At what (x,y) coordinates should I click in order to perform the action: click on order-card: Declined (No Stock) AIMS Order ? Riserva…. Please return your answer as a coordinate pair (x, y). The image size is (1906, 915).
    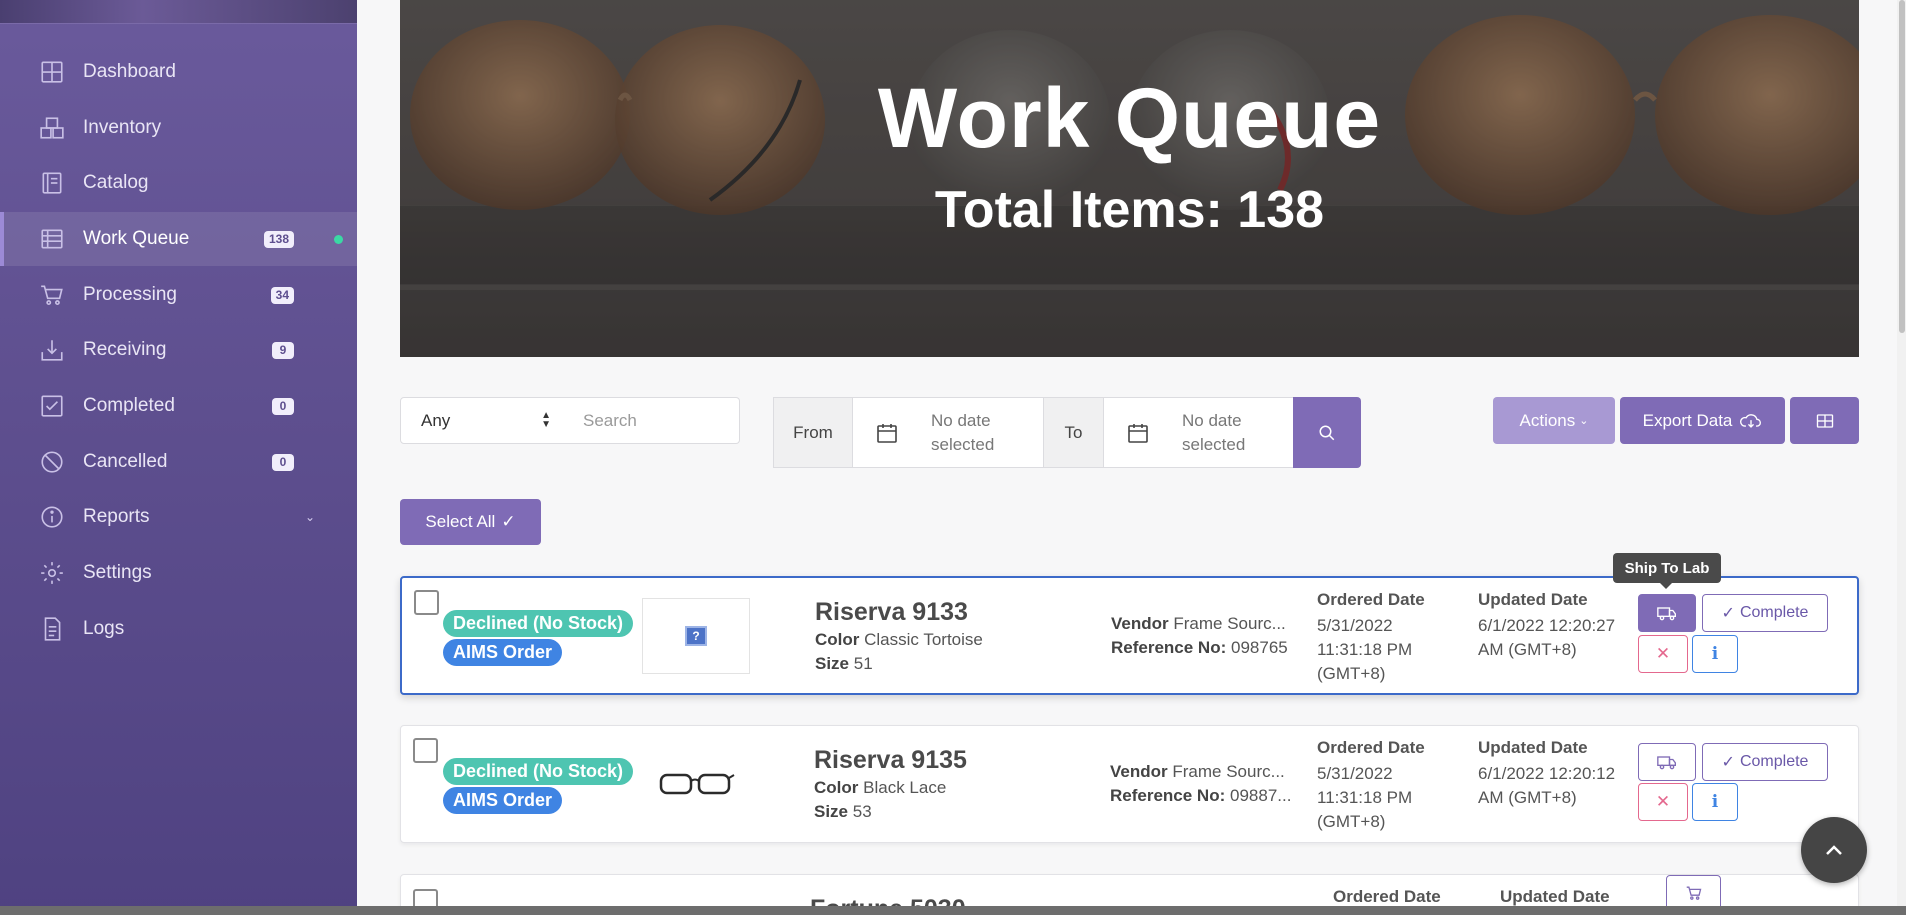
    Looking at the image, I should click on (1129, 635).